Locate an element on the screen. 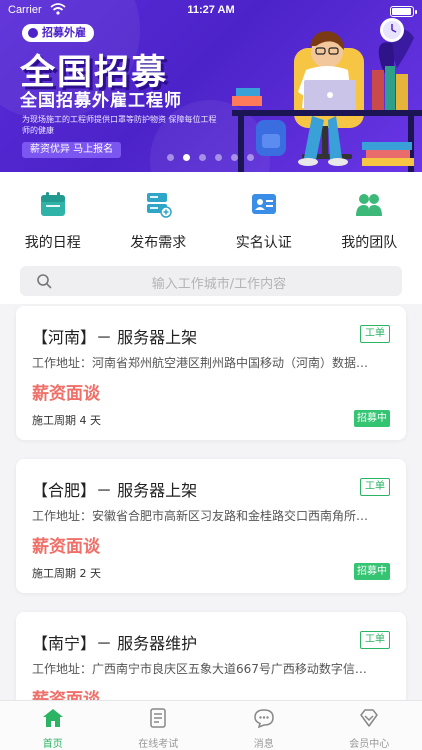 The height and width of the screenshot is (750, 422). job-address: 工作地址：安徽省合肥市高新区习友路和金桂路交口西南角所需设备 is located at coordinates (202, 516).